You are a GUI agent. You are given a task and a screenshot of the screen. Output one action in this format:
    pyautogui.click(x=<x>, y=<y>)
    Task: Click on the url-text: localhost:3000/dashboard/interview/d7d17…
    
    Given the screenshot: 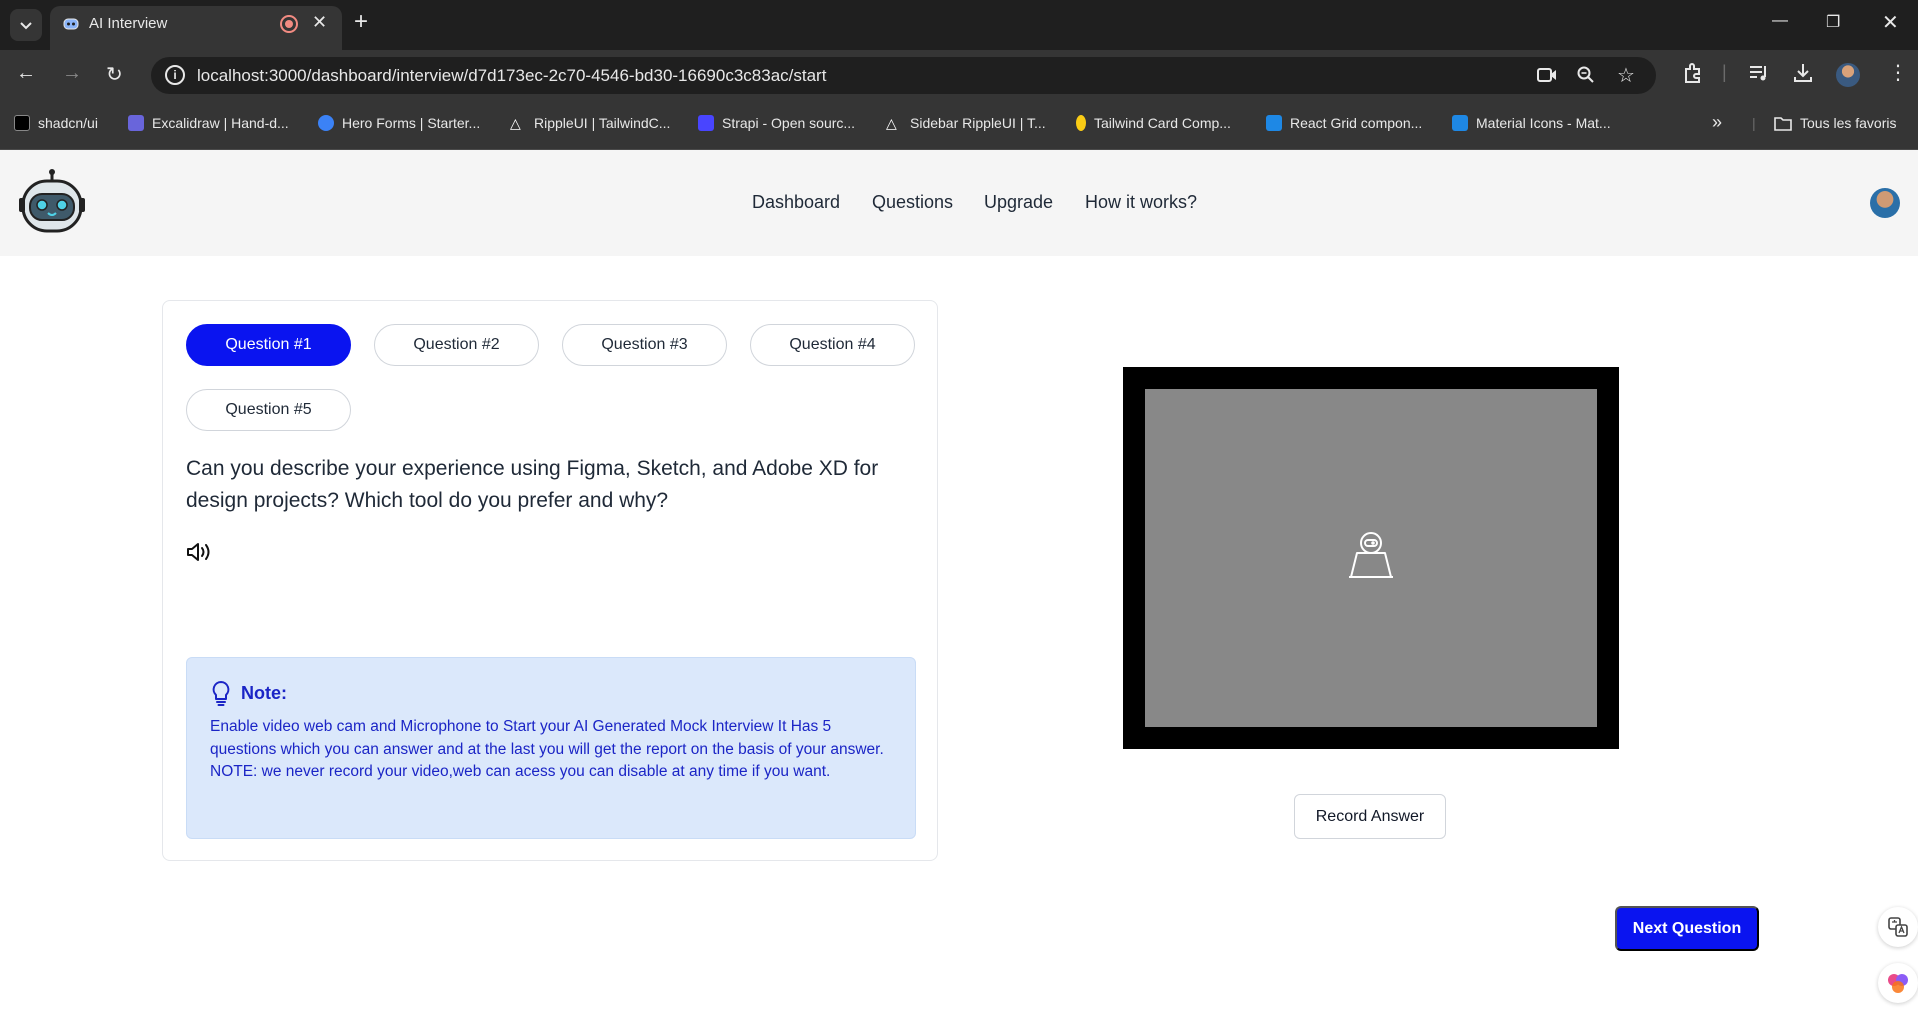 What is the action you would take?
    pyautogui.click(x=511, y=76)
    